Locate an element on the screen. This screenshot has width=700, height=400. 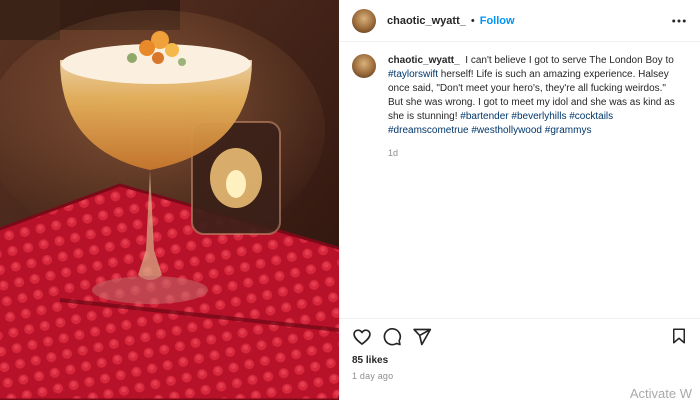
heart-icon is located at coordinates (362, 337).